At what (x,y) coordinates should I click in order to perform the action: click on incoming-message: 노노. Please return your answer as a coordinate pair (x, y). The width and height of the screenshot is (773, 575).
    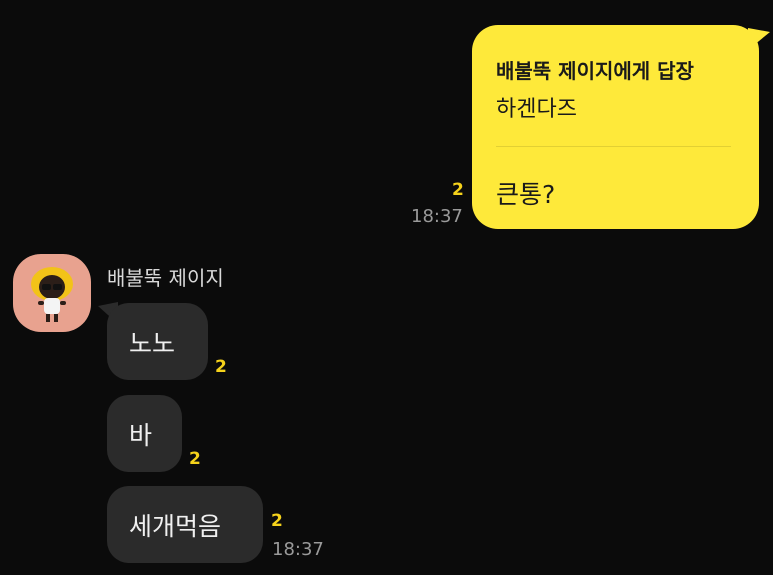
    Looking at the image, I should click on (157, 341).